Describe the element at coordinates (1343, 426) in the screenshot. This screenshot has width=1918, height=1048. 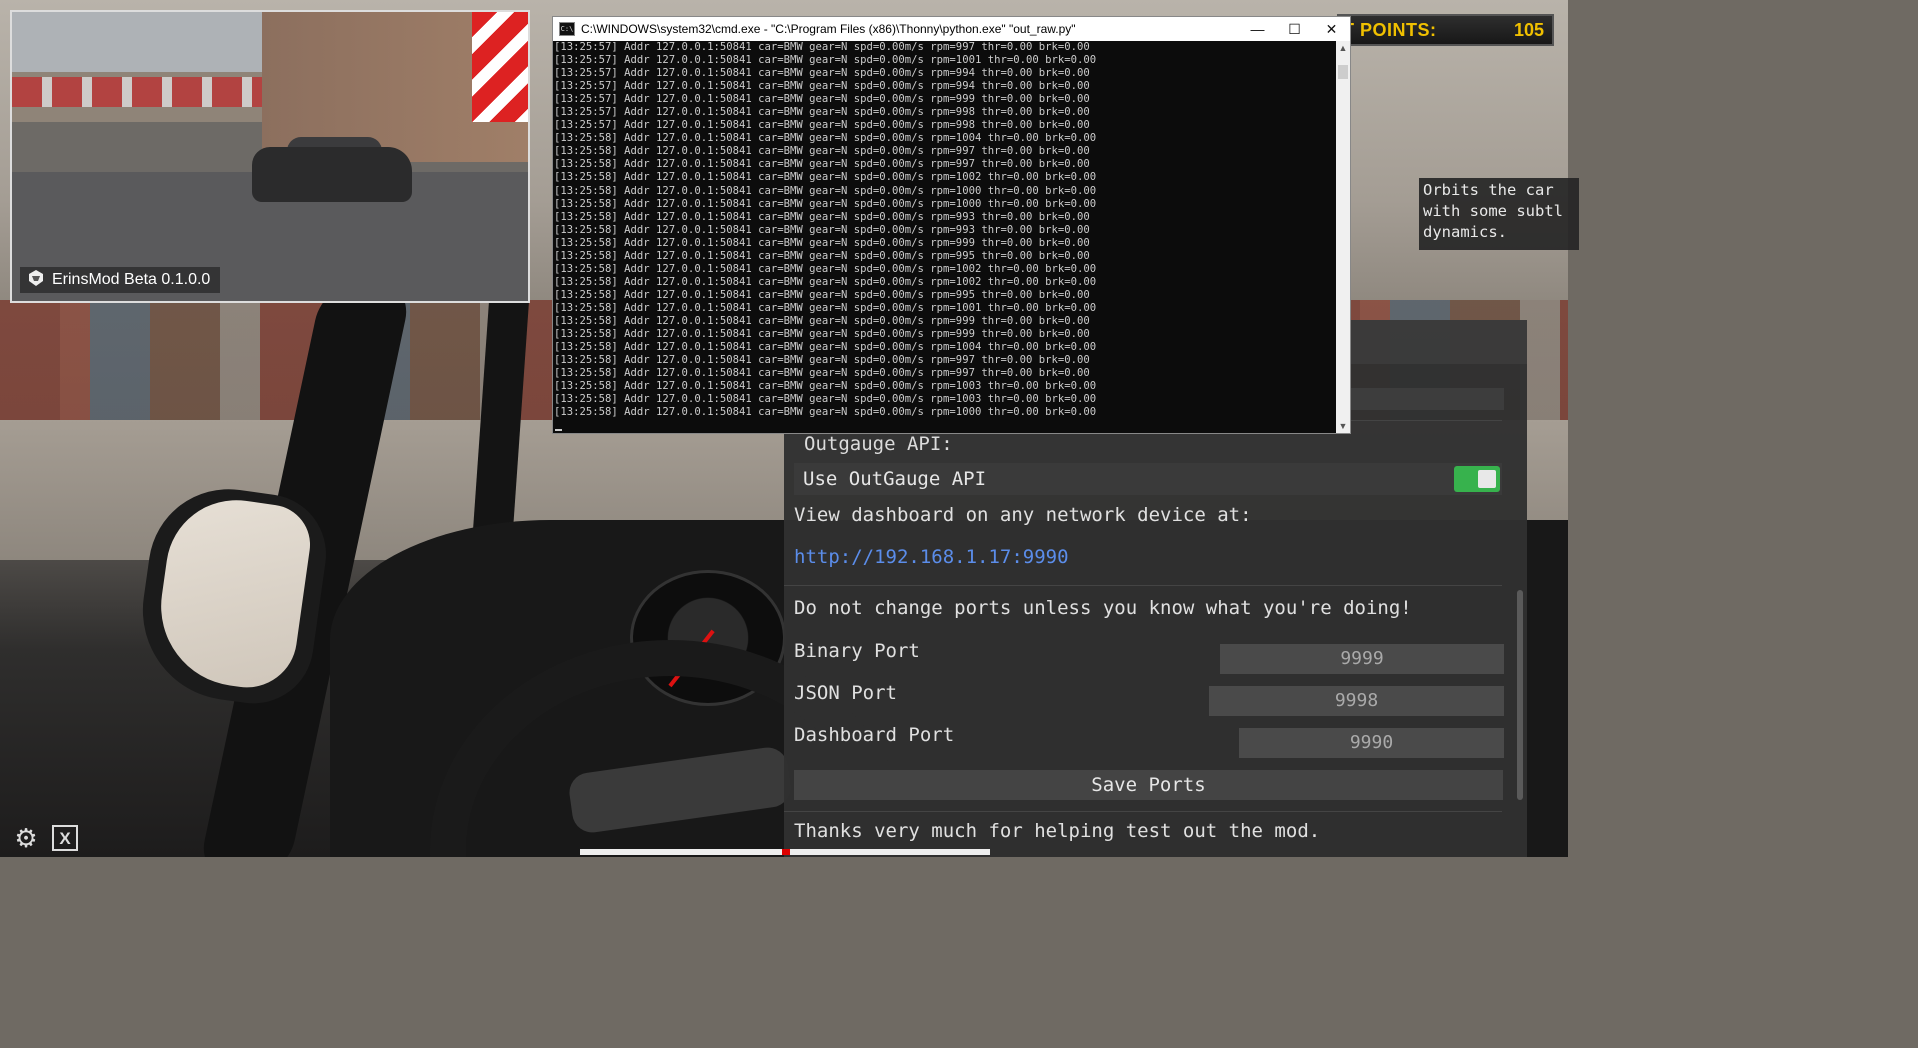
I see `scroll-down-arrow-icon: ▼` at that location.